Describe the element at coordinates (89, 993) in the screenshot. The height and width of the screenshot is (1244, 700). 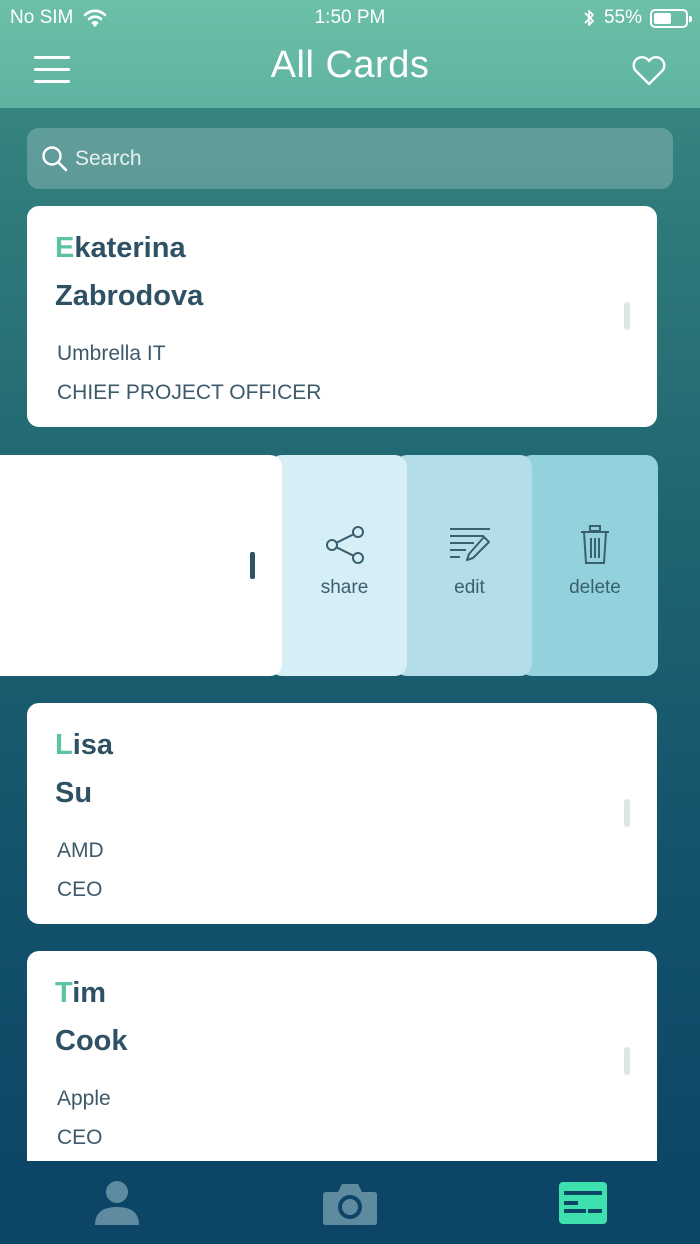
I see `first-name-rest: im` at that location.